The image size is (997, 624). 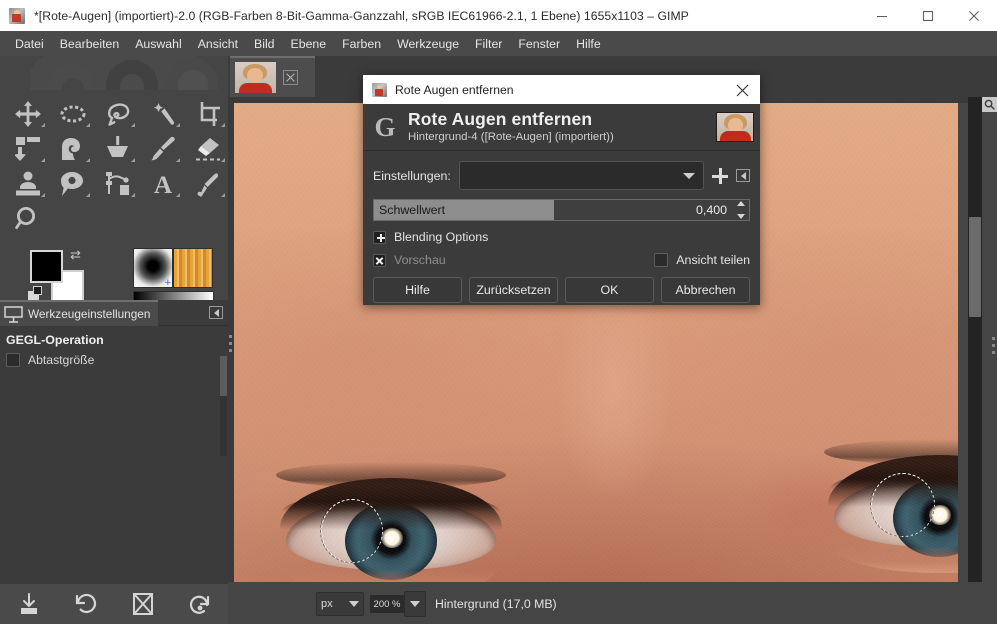 I want to click on image-tab, so click(x=272, y=76).